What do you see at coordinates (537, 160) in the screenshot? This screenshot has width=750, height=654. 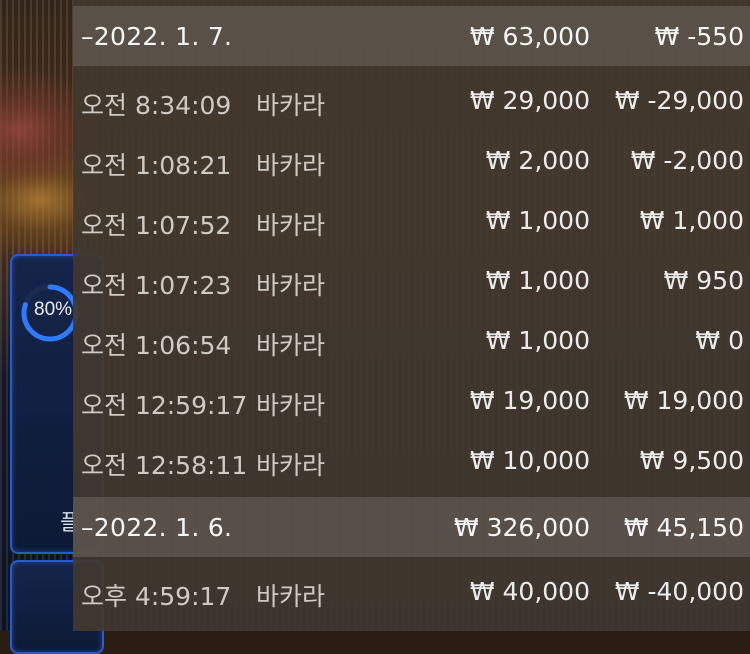 I see `row-bet: ₩ 2,000` at bounding box center [537, 160].